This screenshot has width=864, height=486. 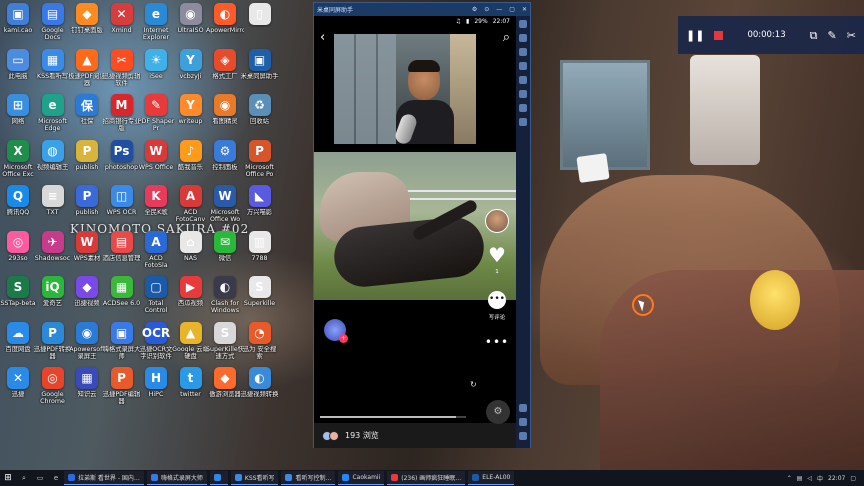 I want to click on minimize-icon: —, so click(x=499, y=9).